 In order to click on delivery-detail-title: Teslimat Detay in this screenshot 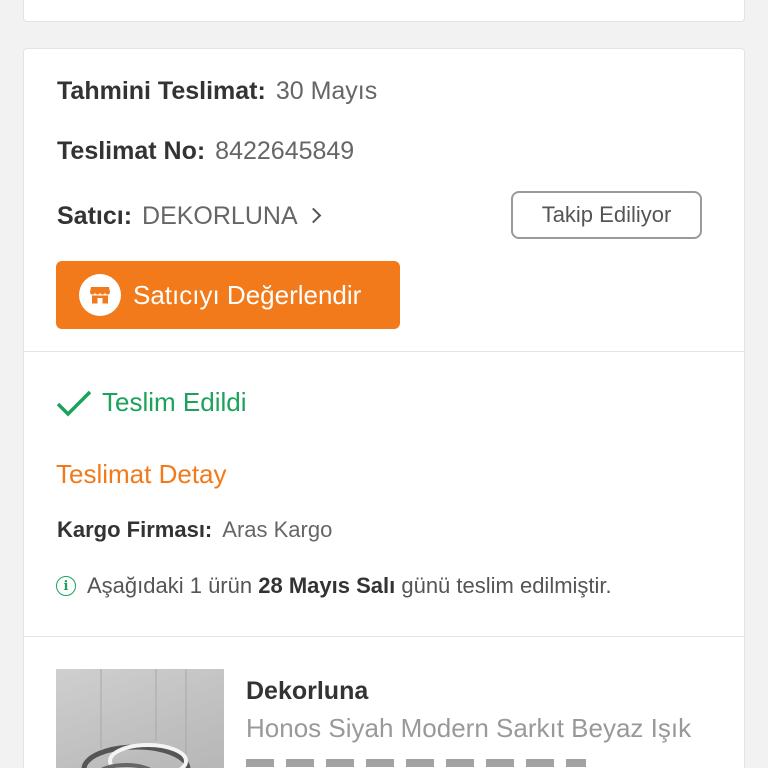, I will do `click(141, 474)`.